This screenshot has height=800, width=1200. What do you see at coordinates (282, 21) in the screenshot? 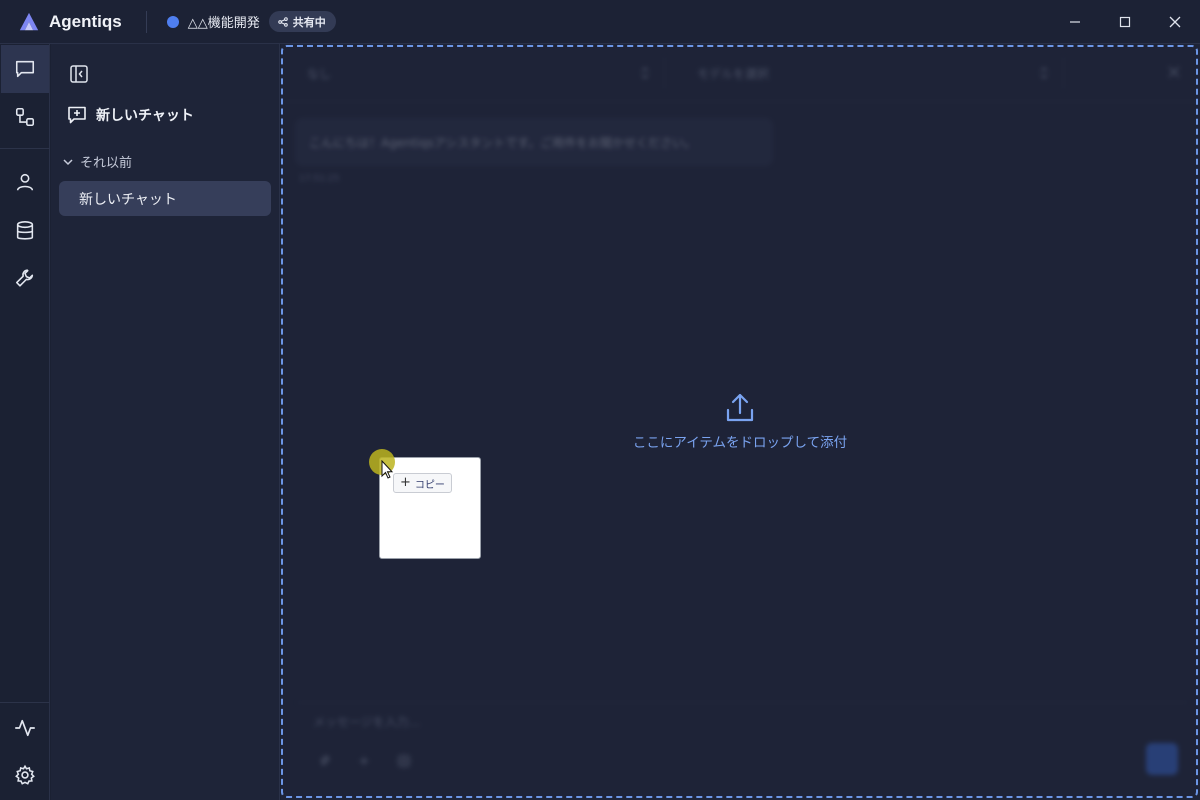
I see `share-icon` at bounding box center [282, 21].